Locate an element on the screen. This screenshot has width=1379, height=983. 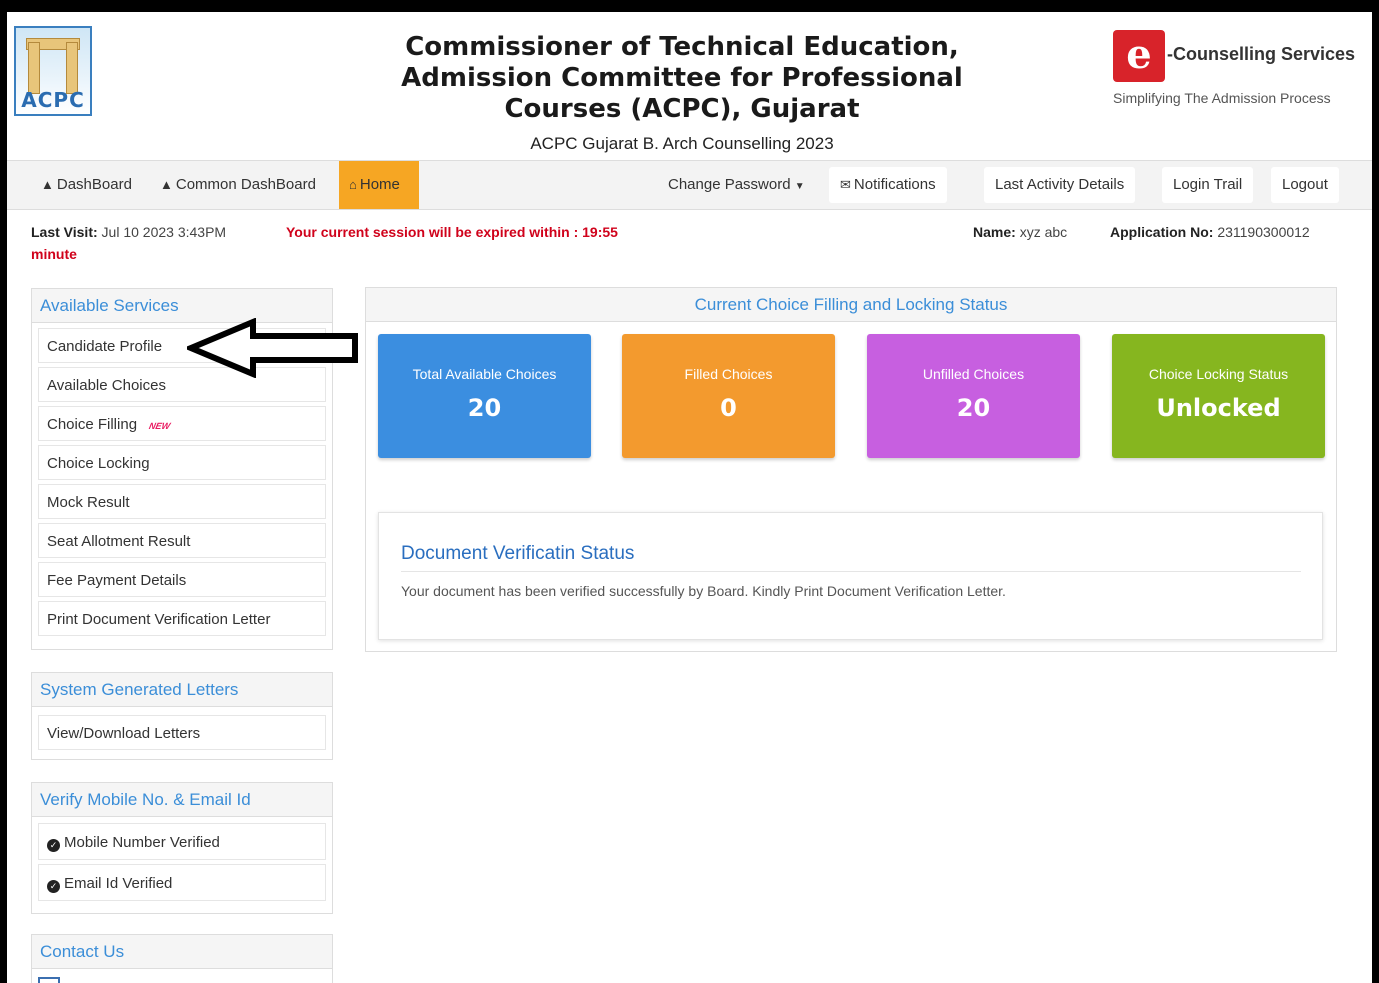
tile-label: Choice Locking Status is located at coordinates (1218, 374).